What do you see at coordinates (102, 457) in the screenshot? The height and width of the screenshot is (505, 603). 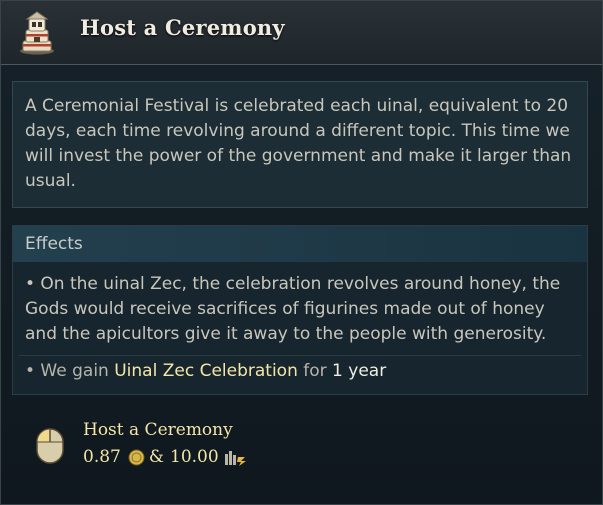 I see `gold-cost-value: 0.87` at bounding box center [102, 457].